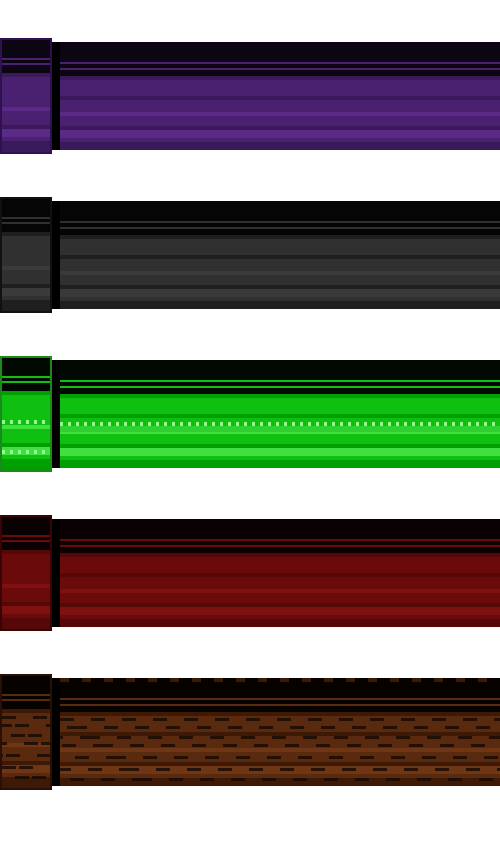 The height and width of the screenshot is (859, 500). Describe the element at coordinates (280, 680) in the screenshot. I see `wood-edge` at that location.